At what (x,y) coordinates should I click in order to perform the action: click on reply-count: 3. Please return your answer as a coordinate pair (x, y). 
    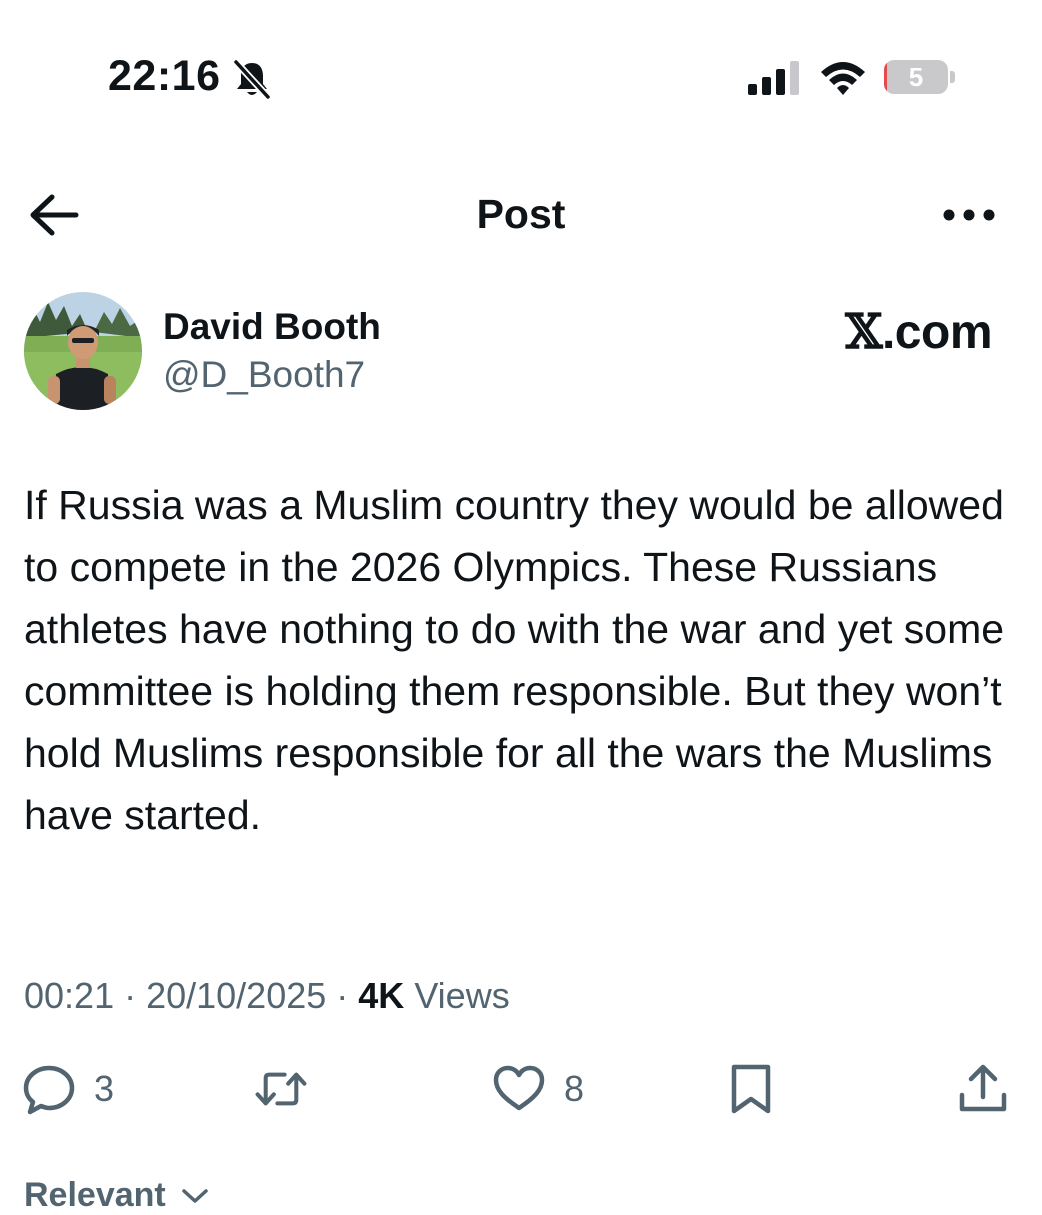
    Looking at the image, I should click on (104, 1088).